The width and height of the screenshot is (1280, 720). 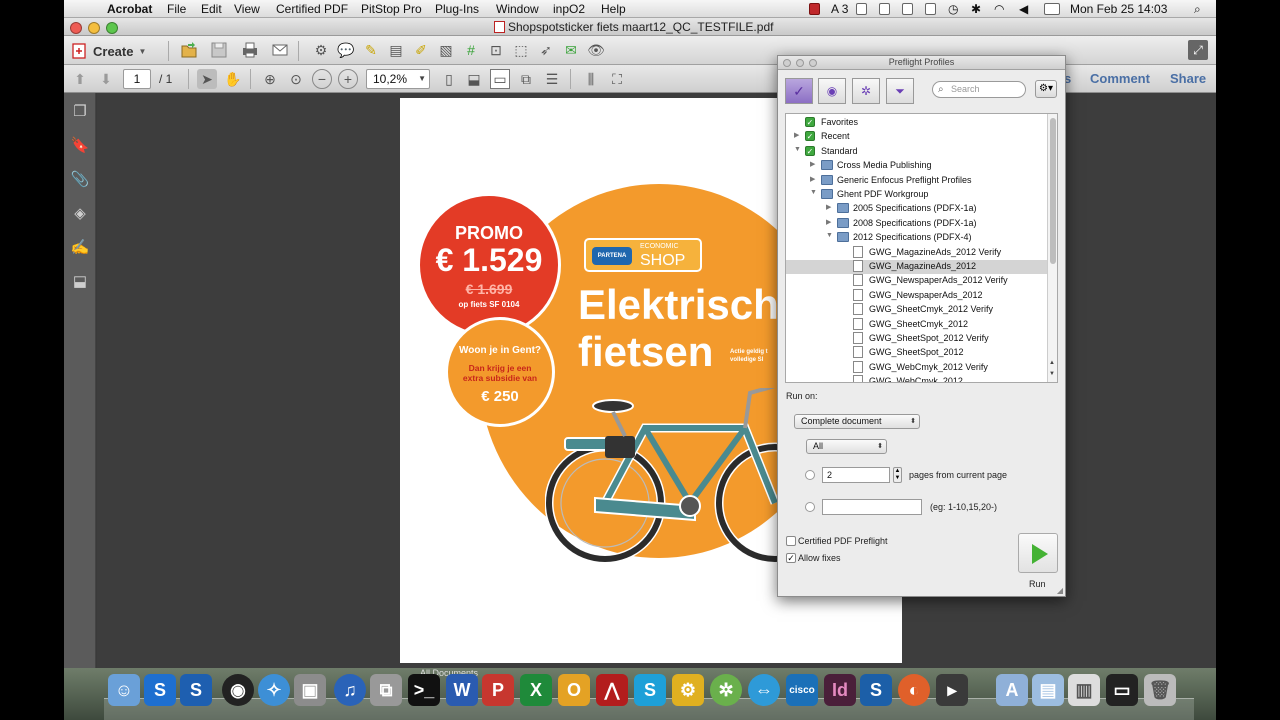 I want to click on tree-scrollbar-thumb, so click(x=1053, y=191).